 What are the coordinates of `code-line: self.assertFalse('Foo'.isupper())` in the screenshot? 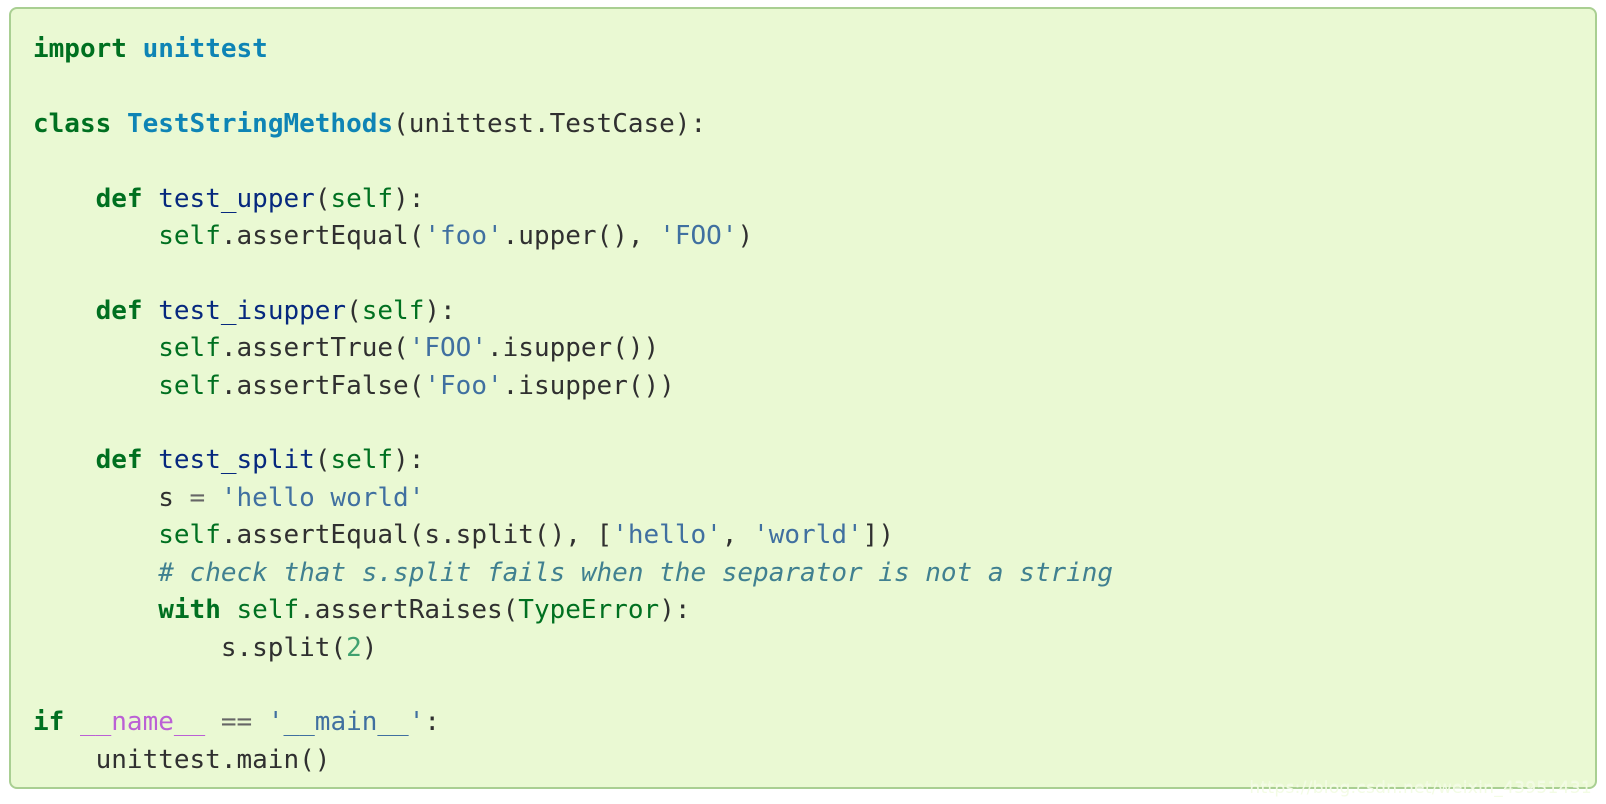 It's located at (814, 386).